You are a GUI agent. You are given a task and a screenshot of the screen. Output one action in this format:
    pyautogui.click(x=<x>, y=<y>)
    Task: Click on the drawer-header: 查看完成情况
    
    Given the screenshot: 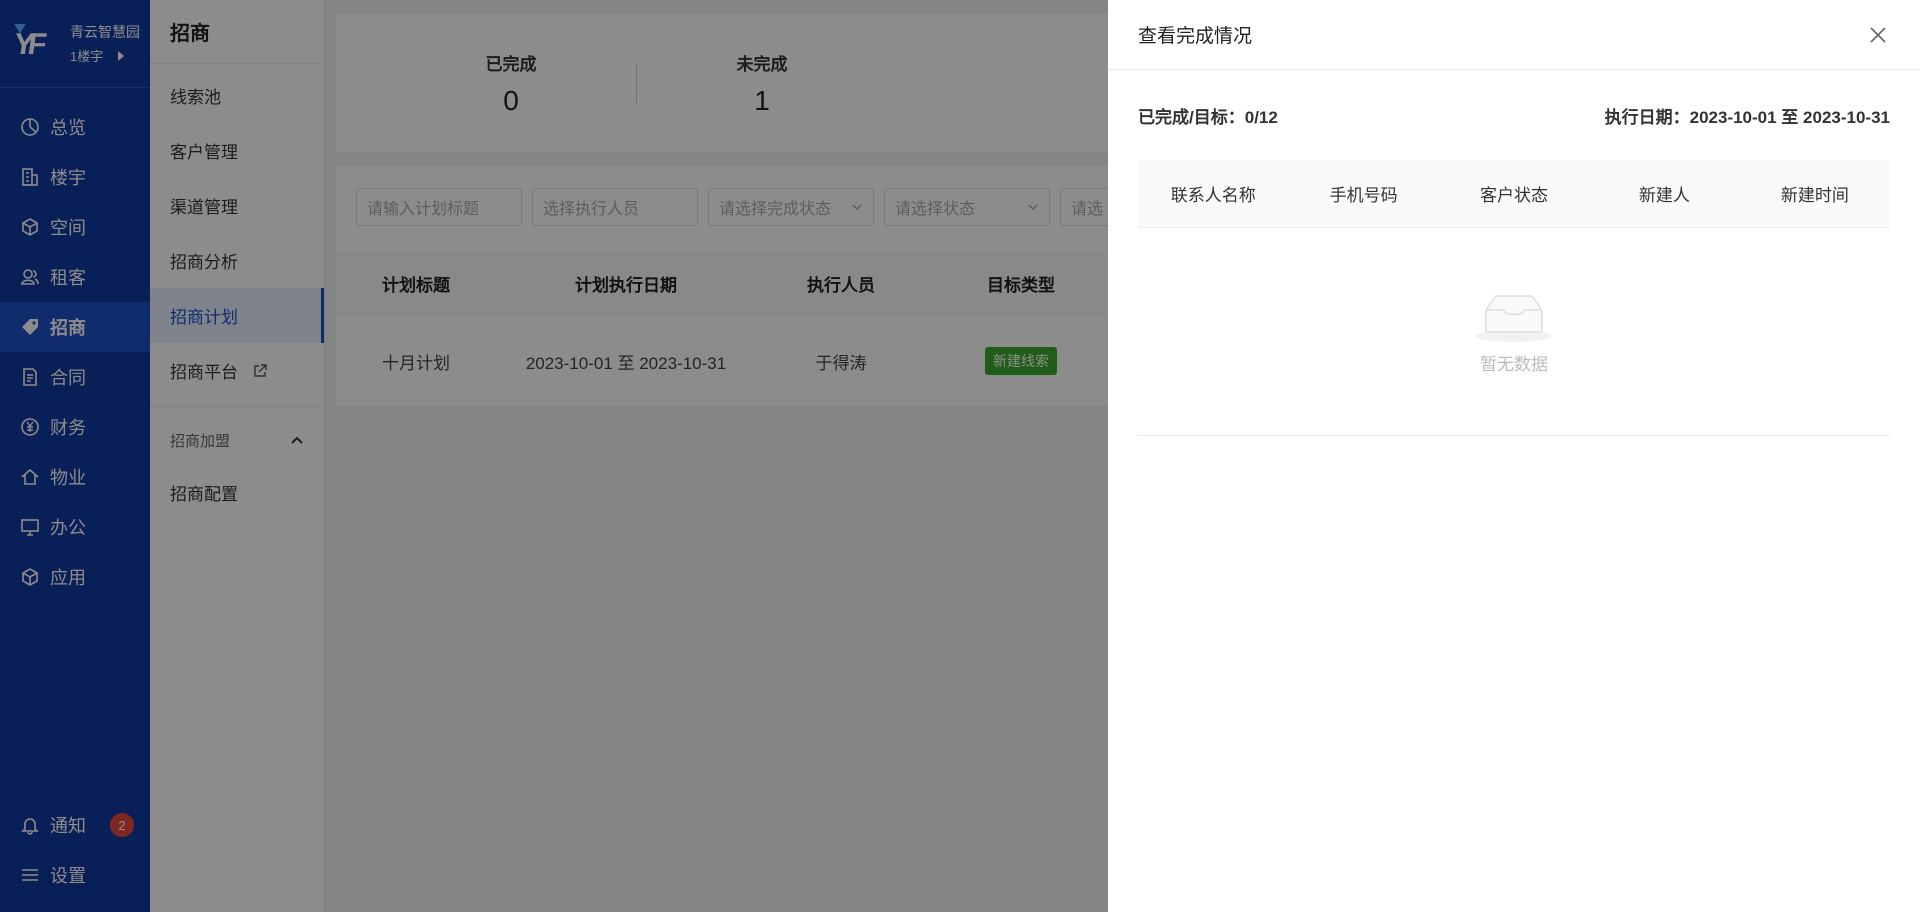 What is the action you would take?
    pyautogui.click(x=1514, y=35)
    